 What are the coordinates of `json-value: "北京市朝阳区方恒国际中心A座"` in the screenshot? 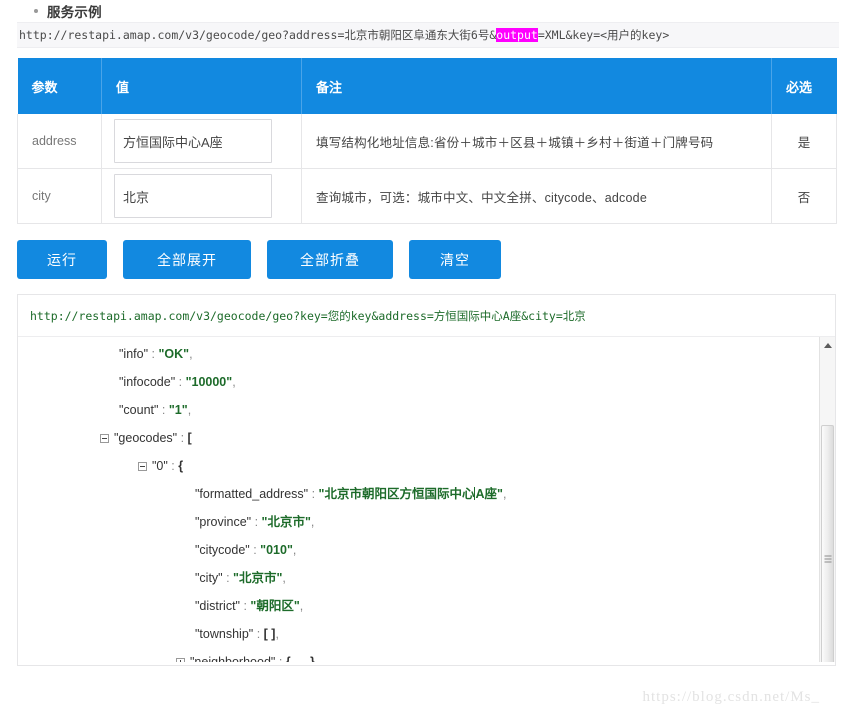 It's located at (410, 494).